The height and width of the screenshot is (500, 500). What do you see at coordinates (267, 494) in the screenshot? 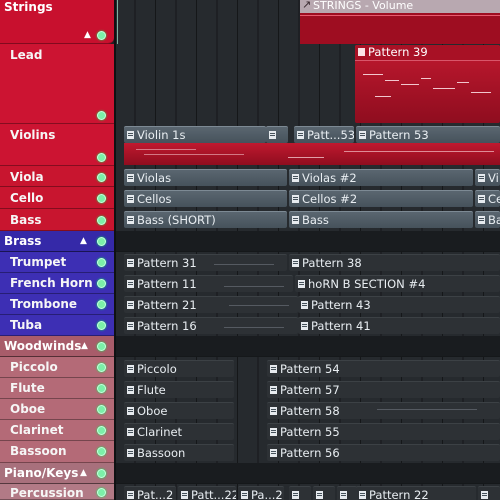
I see `clip-label: Pa...2` at bounding box center [267, 494].